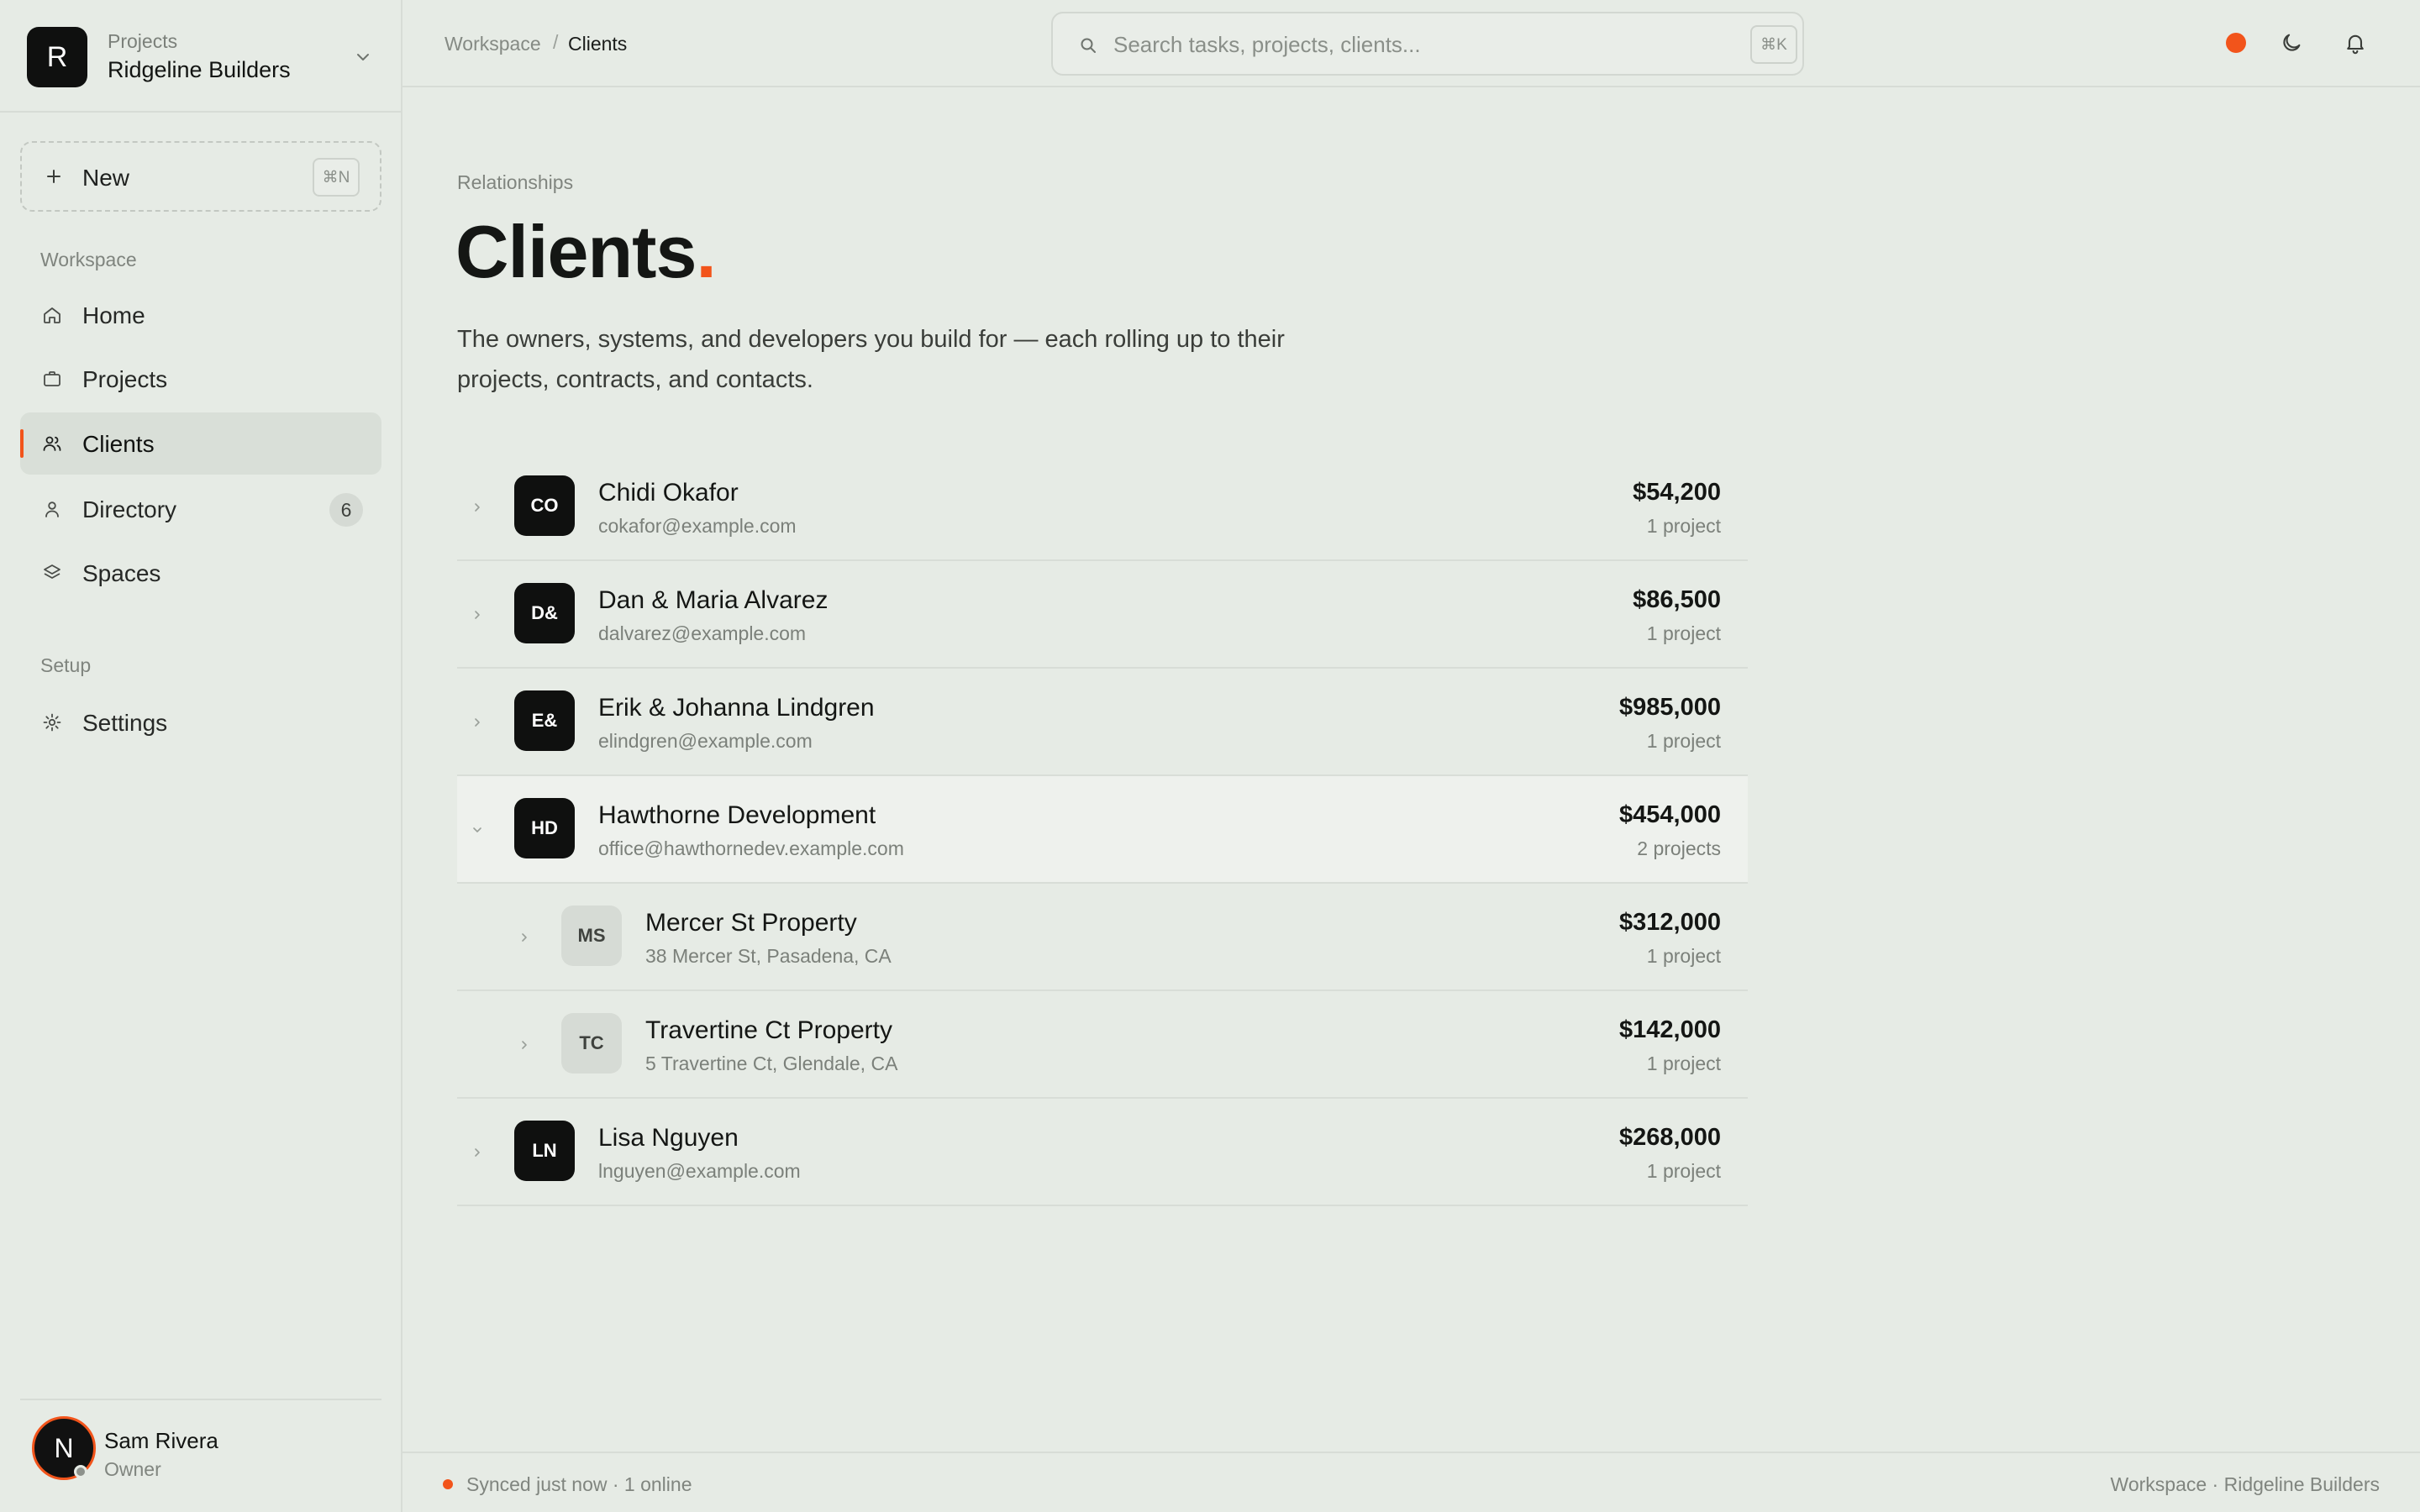 This screenshot has width=2420, height=1512. I want to click on org-name: Ridgeline Builders, so click(199, 69).